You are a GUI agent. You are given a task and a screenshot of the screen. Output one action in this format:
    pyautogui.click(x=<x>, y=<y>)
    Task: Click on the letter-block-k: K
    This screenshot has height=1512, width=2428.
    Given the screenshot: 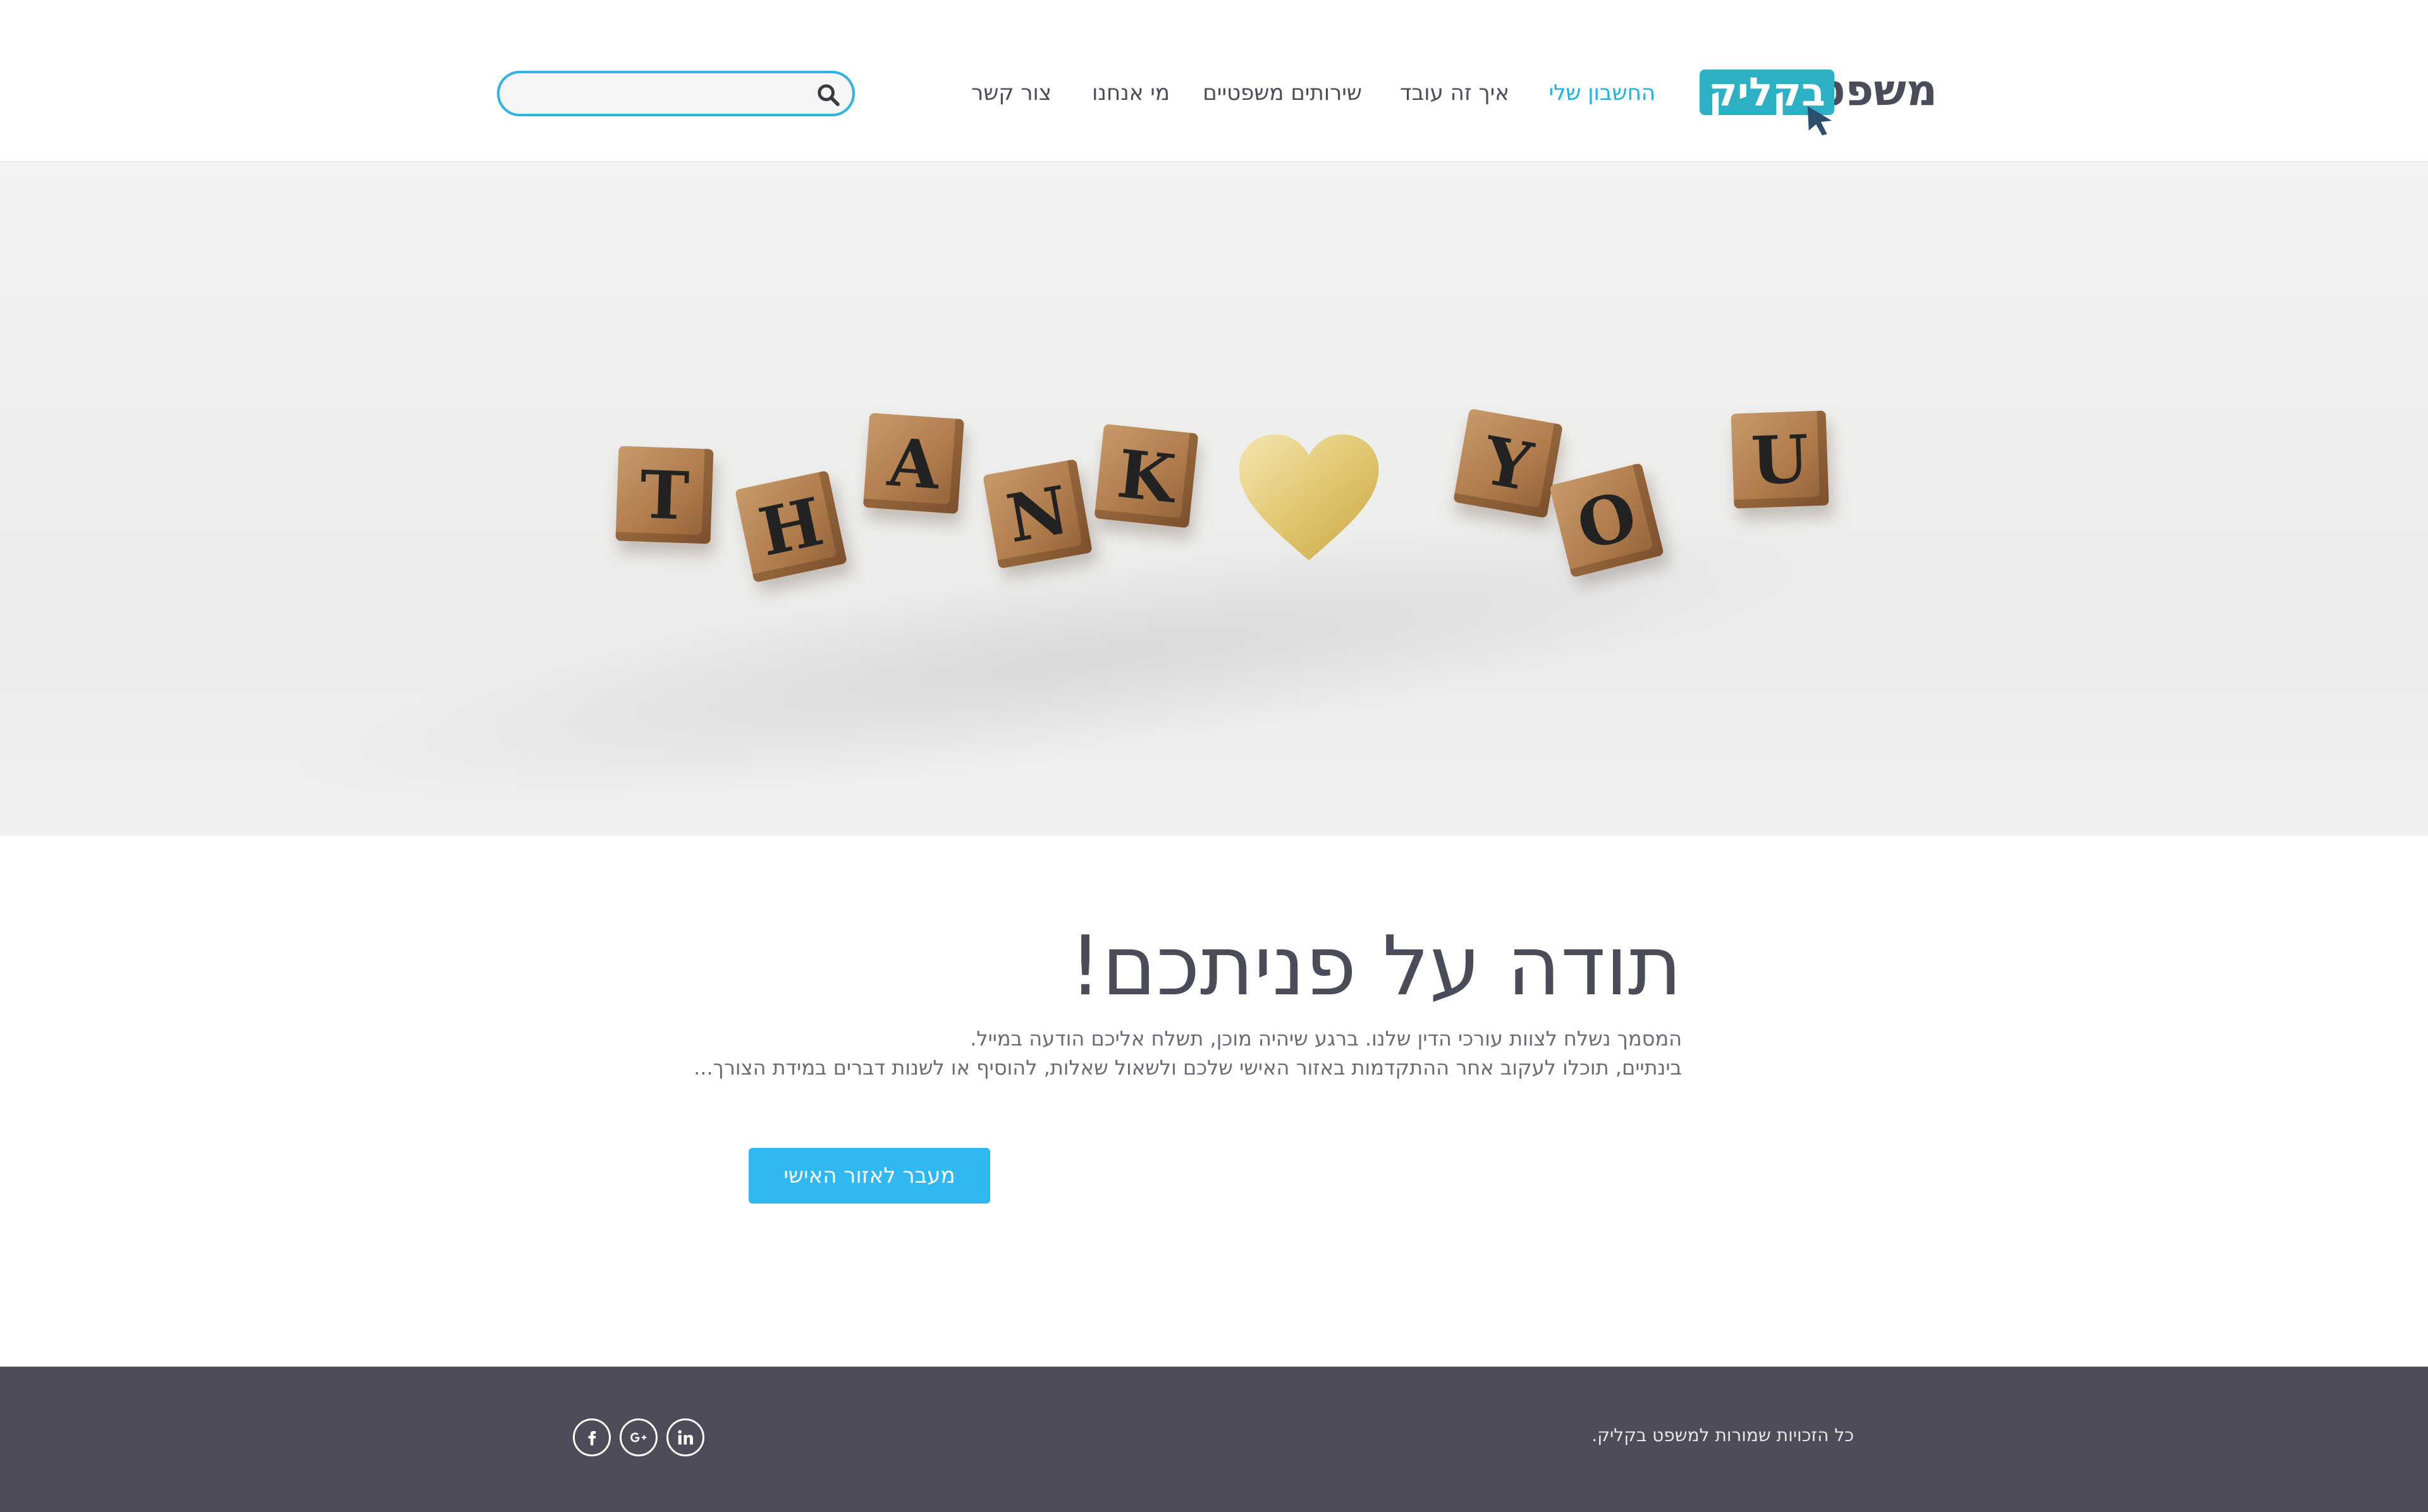 What is the action you would take?
    pyautogui.click(x=1147, y=476)
    